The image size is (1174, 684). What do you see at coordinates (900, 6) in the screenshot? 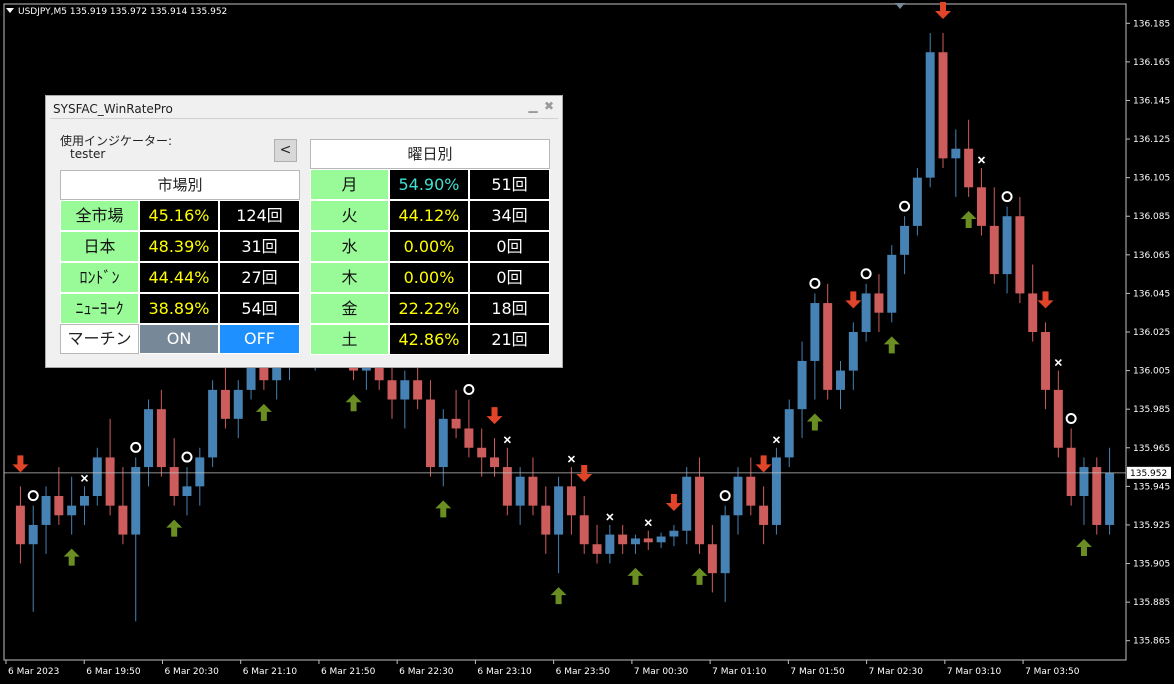
I see `scroll-marker-icon` at bounding box center [900, 6].